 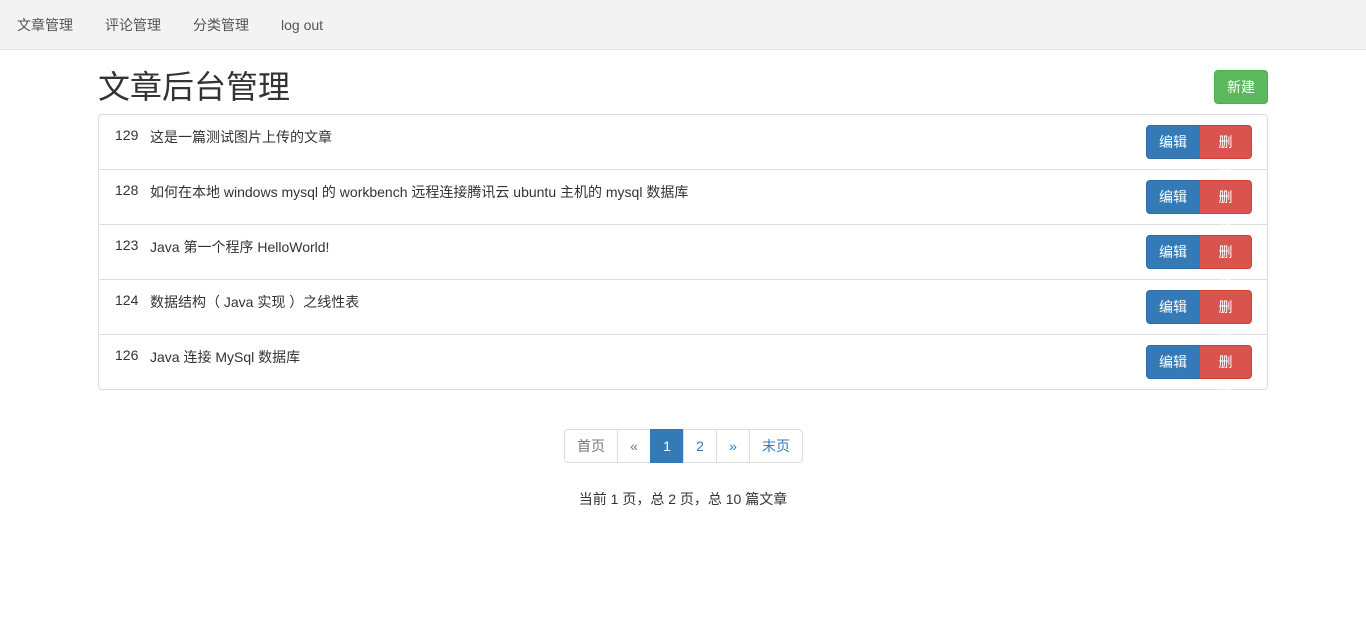 What do you see at coordinates (683, 368) in the screenshot?
I see `article-row: 126 Java 连接 MySql 数据库 编辑 删除` at bounding box center [683, 368].